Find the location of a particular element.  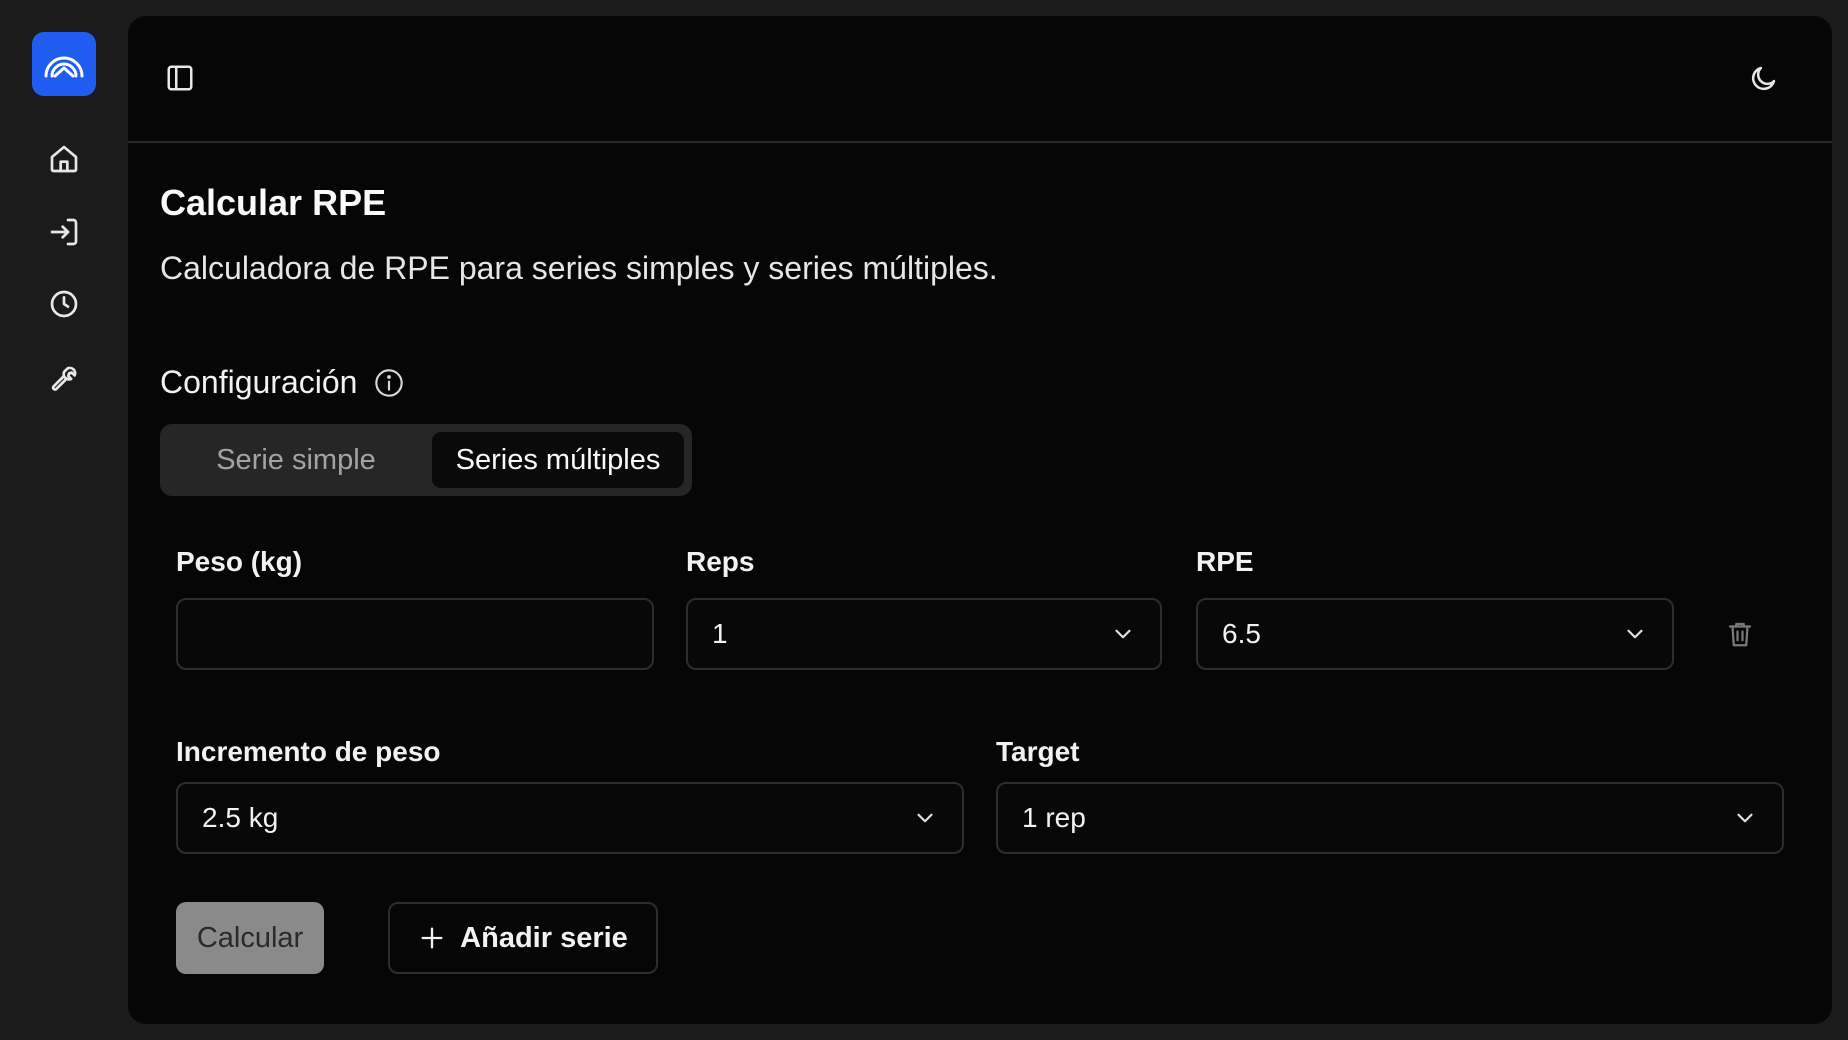

increment-select: 2.5 kg is located at coordinates (570, 818).